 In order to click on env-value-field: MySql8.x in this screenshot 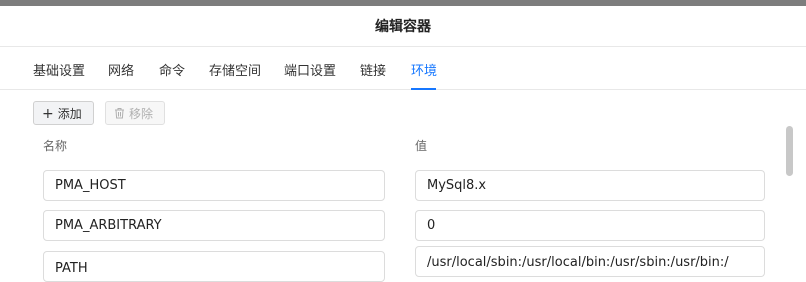, I will do `click(590, 185)`.